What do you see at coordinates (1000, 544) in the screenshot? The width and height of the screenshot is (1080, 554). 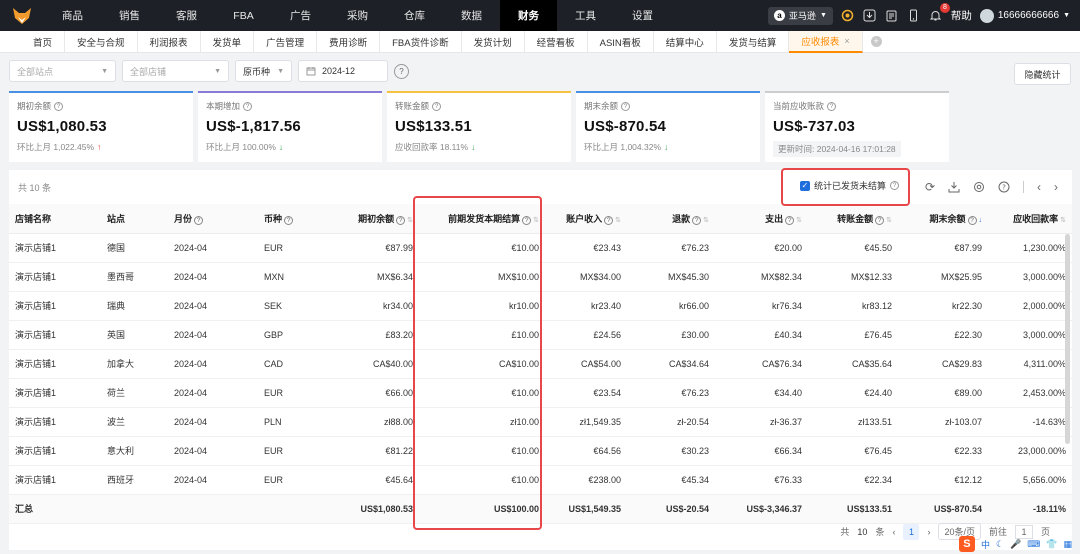 I see `moon-icon: ☾` at bounding box center [1000, 544].